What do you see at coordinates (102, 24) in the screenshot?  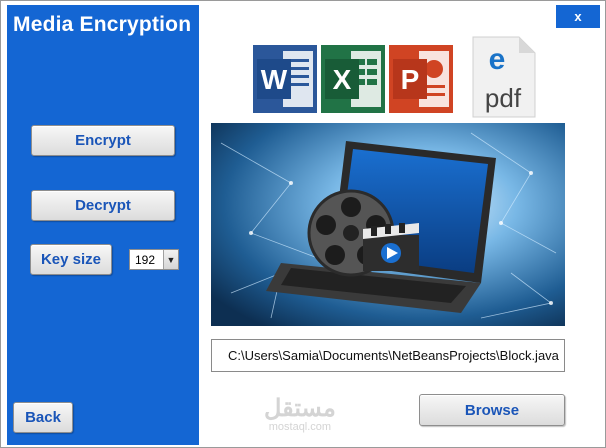 I see `app-title: Media Encryption` at bounding box center [102, 24].